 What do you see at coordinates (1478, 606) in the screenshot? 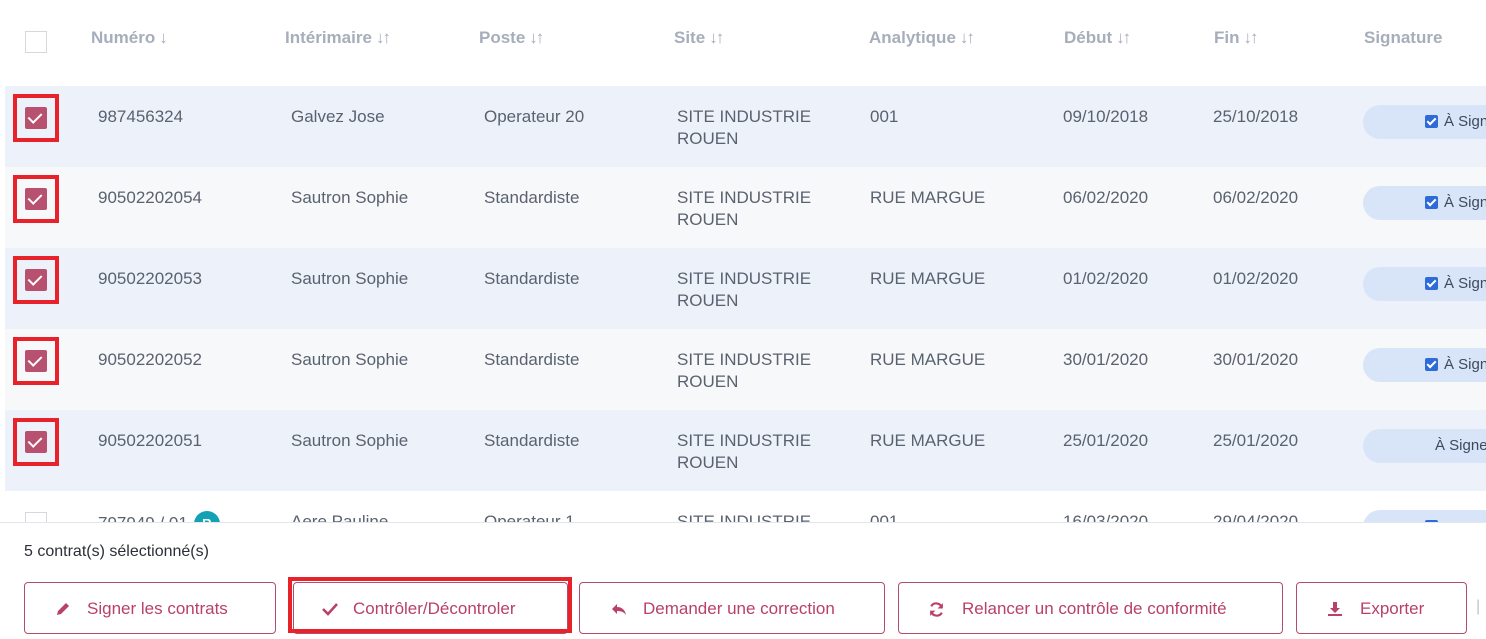
I see `more-actions-edge: |` at bounding box center [1478, 606].